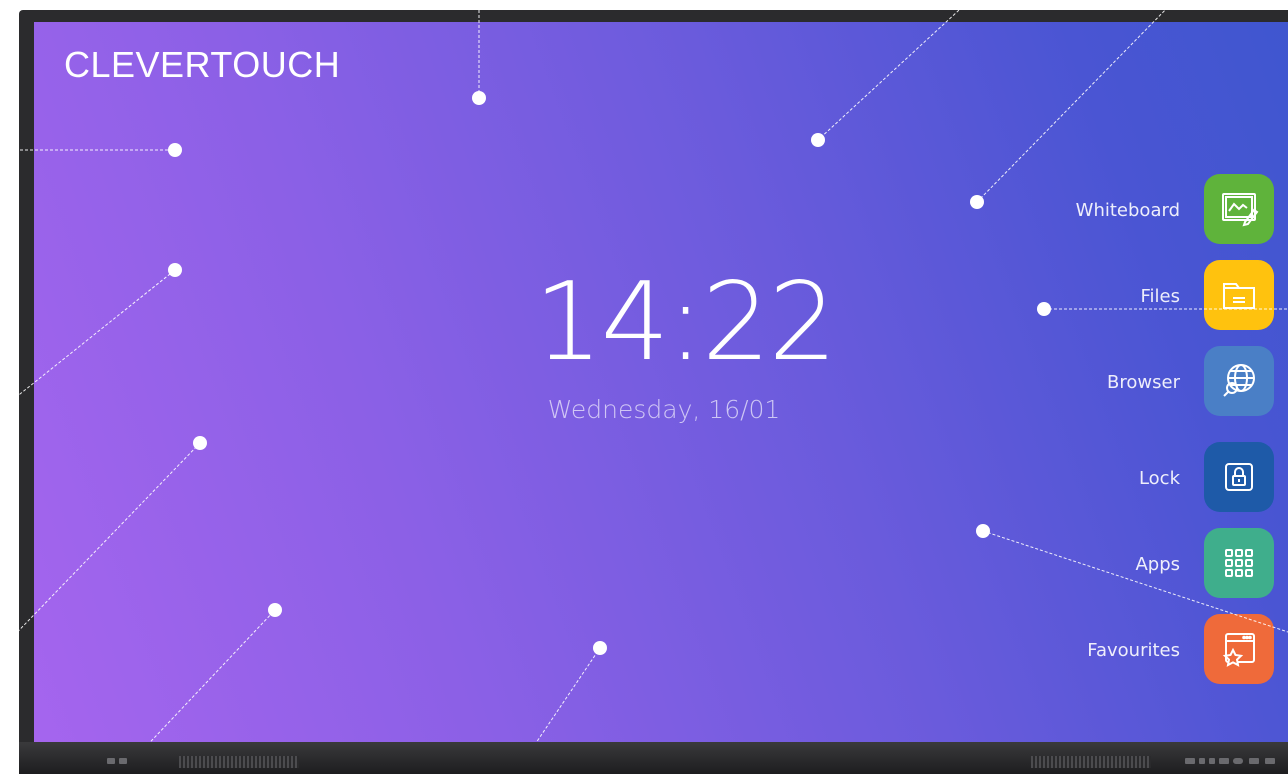 The image size is (1288, 774). What do you see at coordinates (664, 409) in the screenshot?
I see `clock-date: Wednesday, 16/01` at bounding box center [664, 409].